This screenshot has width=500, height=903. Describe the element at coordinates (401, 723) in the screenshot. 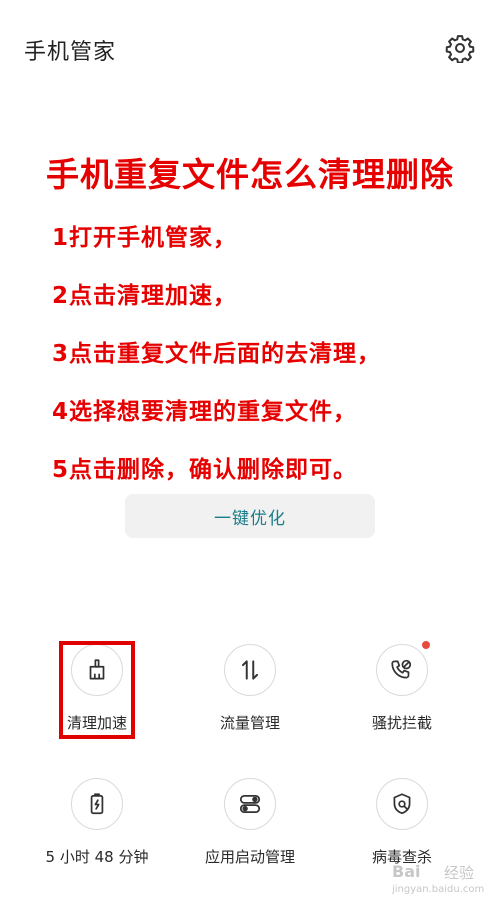

I see `tool-label: 骚扰拦截` at that location.